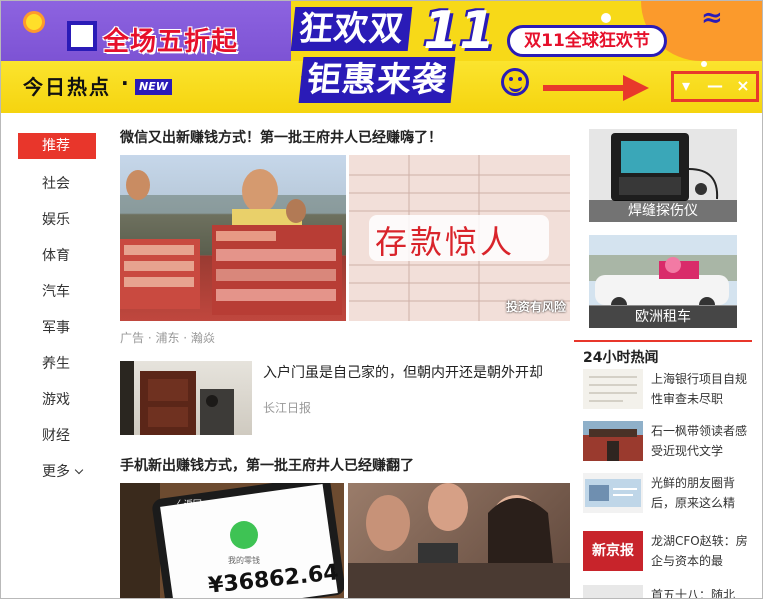  What do you see at coordinates (663, 211) in the screenshot?
I see `thumb-caption: 焊缝探伤仪` at bounding box center [663, 211].